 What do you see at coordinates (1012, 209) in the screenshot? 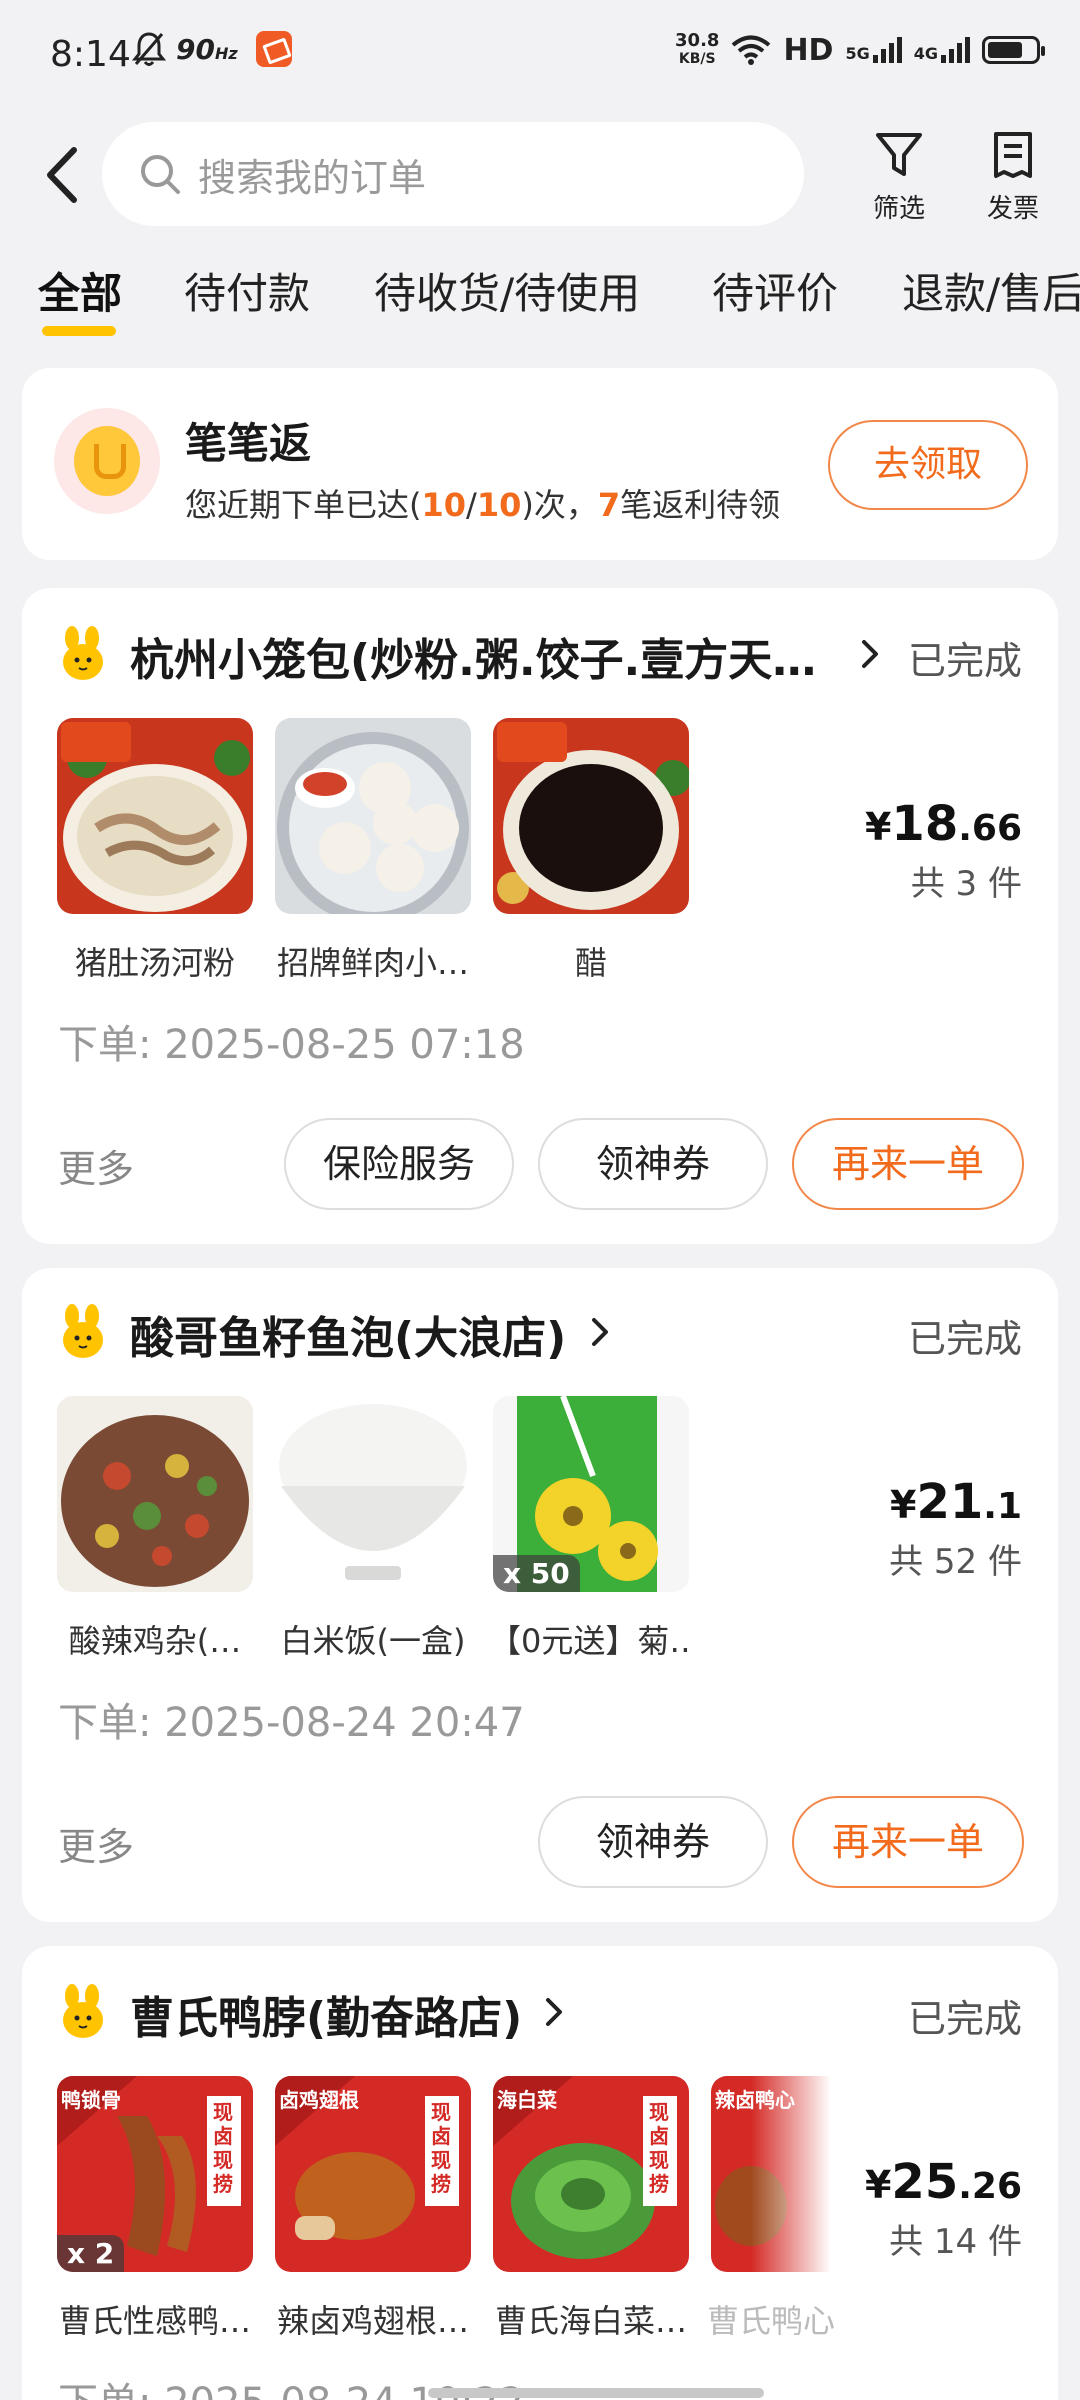
I see `invoice-label: 发票` at bounding box center [1012, 209].